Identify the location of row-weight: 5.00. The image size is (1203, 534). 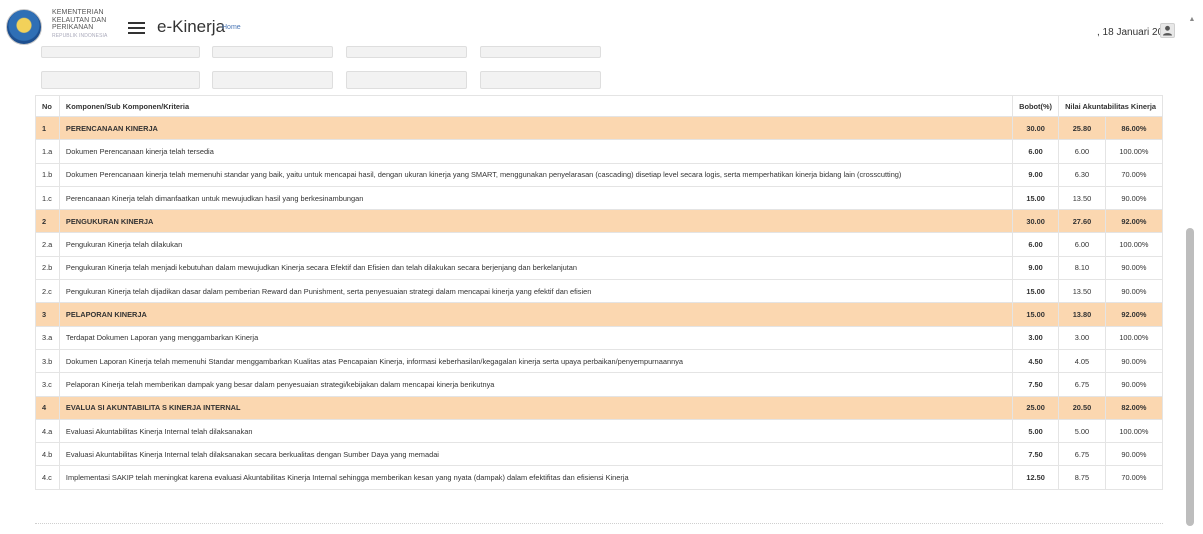
(1036, 431).